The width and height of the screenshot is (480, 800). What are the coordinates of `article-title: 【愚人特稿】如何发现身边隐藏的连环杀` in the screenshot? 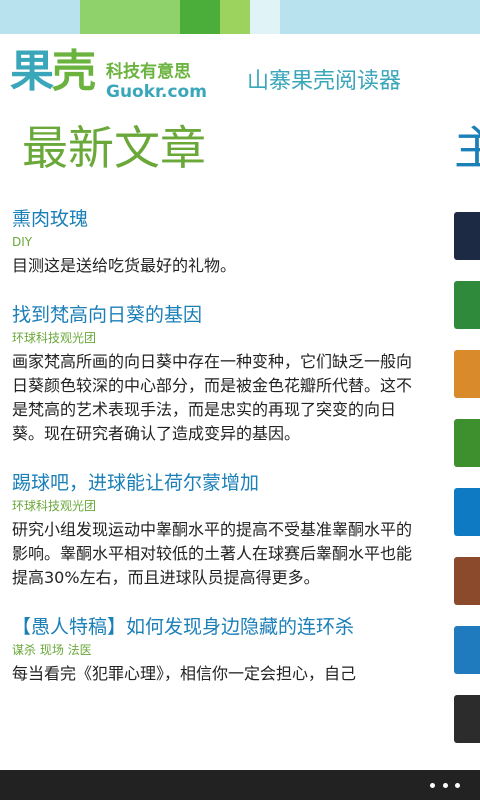 It's located at (219, 627).